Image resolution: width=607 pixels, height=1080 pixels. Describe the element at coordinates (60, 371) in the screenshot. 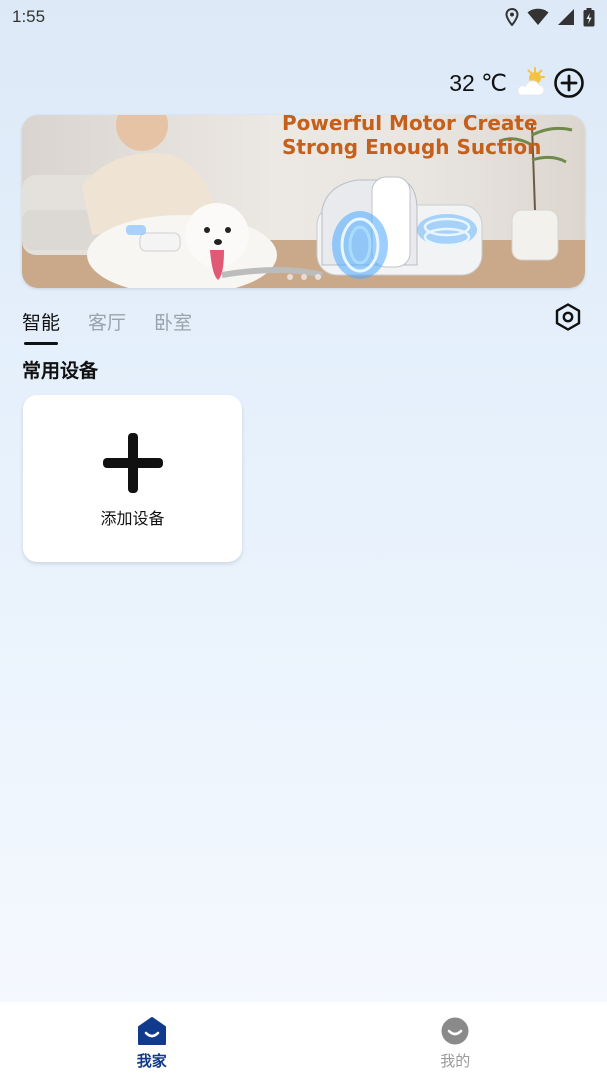

I see `section-title: 常用设备` at that location.